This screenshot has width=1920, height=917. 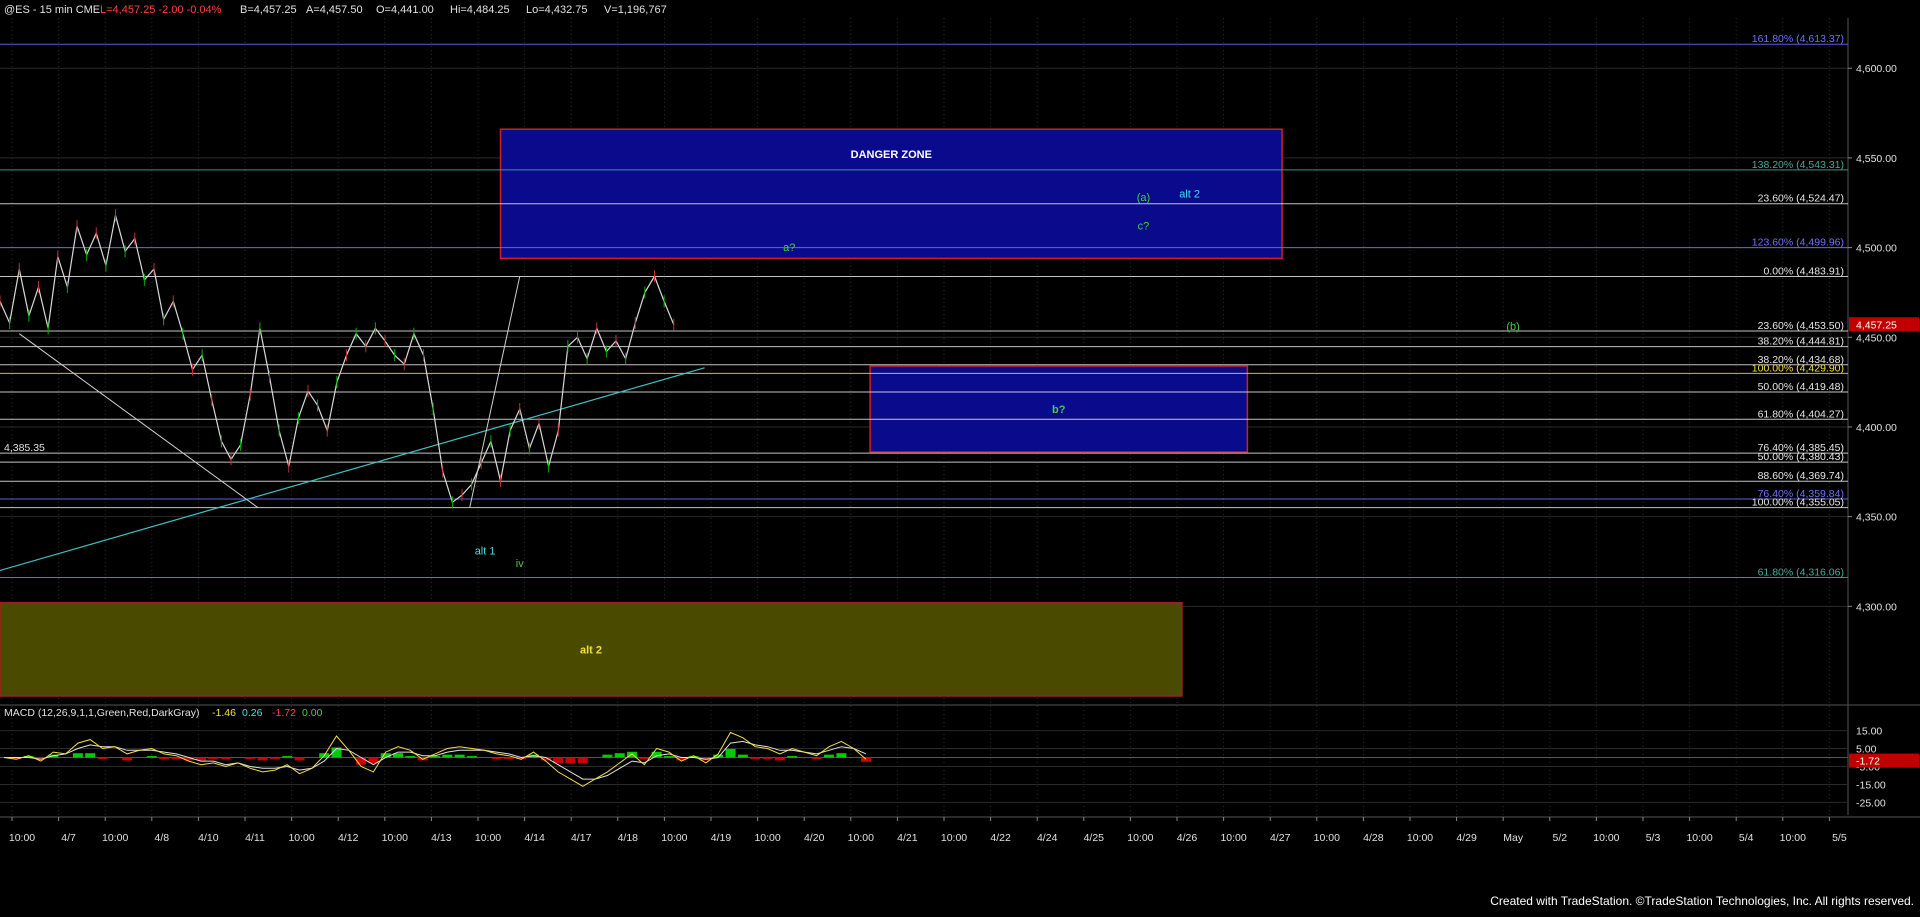 I want to click on header-last: L=4,457.25 -2.00 -0.04%, so click(x=161, y=10).